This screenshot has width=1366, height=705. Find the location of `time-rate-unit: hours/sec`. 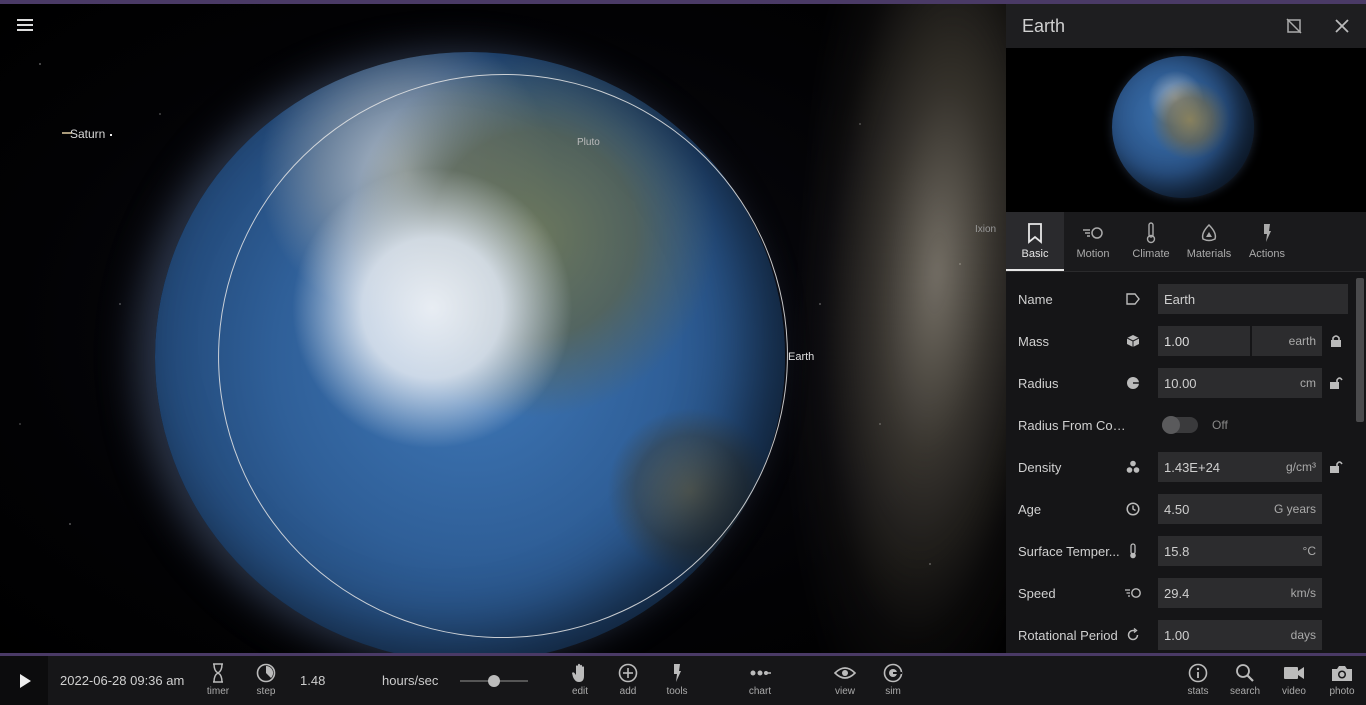

time-rate-unit: hours/sec is located at coordinates (410, 680).